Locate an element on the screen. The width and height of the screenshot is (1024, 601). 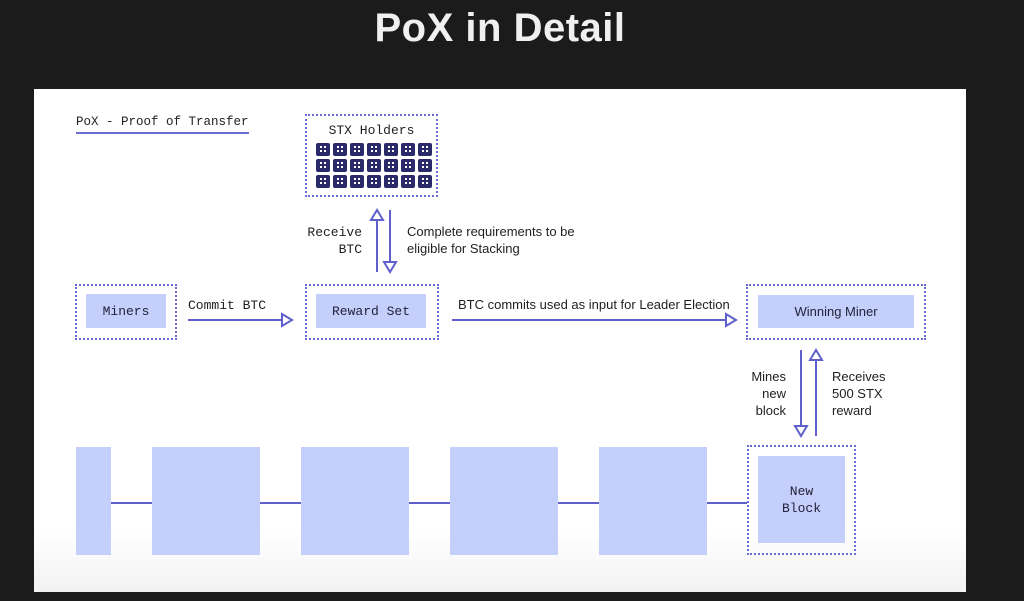
requirements-arrowhead is located at coordinates (390, 267).